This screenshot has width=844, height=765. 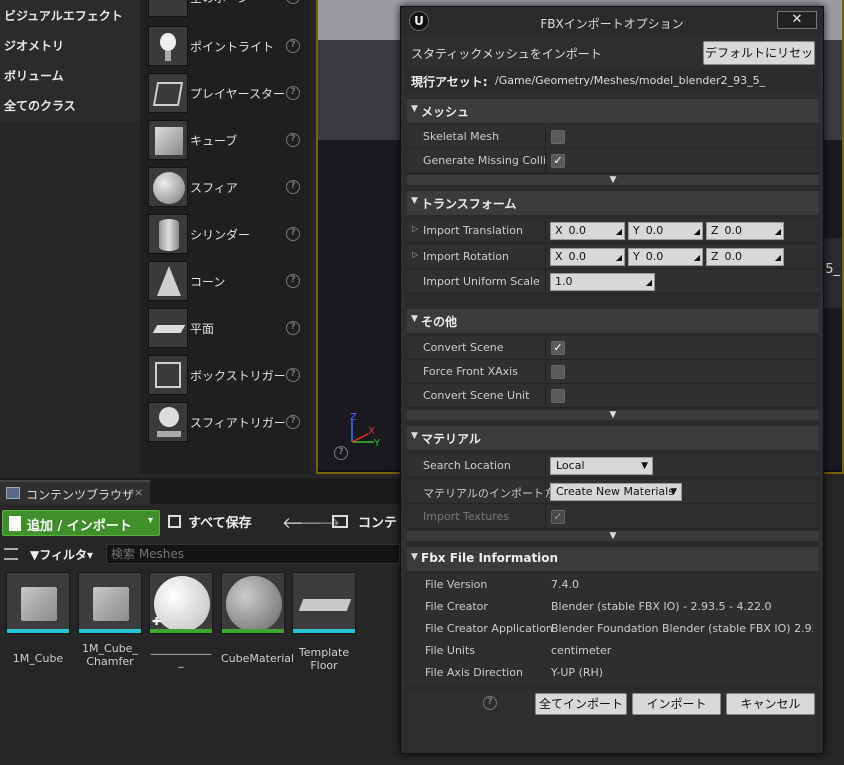 I want to click on dialog-header: スタティックメッシュをインポート デフォルトにリセット, so click(x=613, y=60).